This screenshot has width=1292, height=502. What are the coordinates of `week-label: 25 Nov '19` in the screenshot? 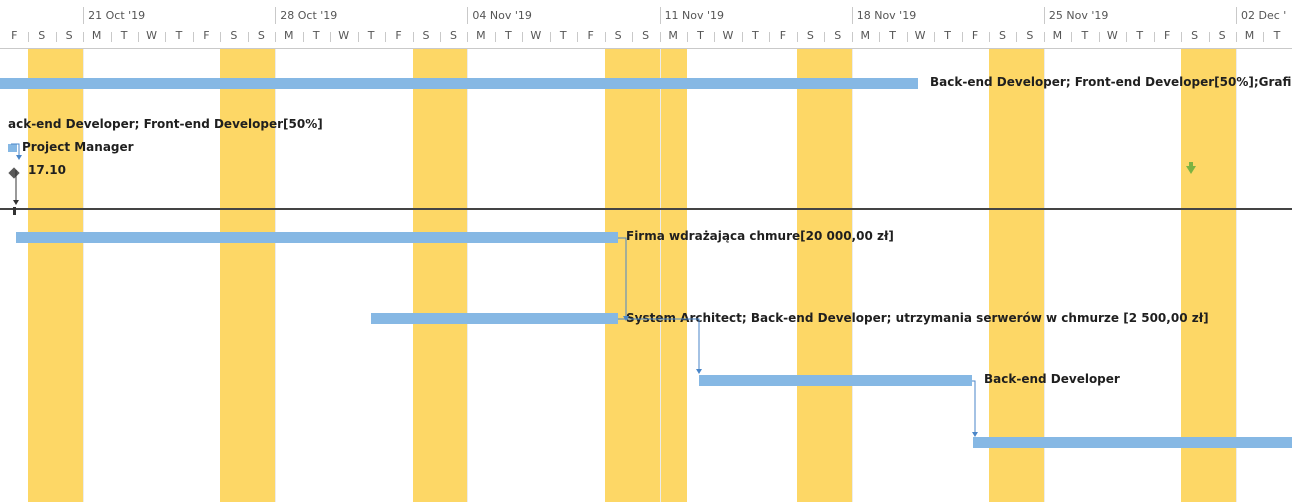 It's located at (1078, 15).